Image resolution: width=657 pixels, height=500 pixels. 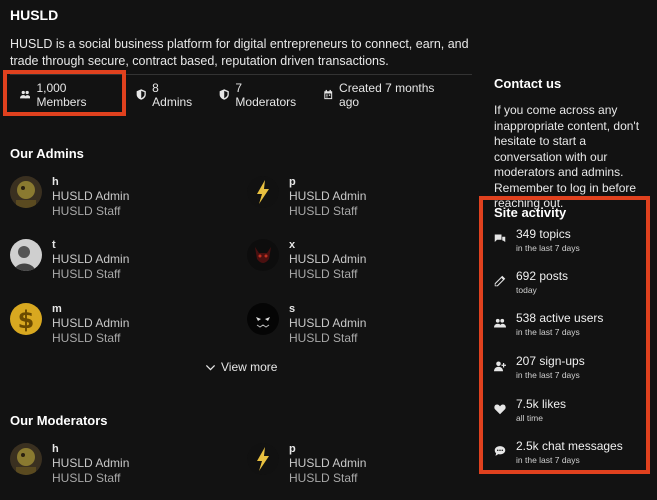 What do you see at coordinates (64, 93) in the screenshot?
I see `members-highlight-box` at bounding box center [64, 93].